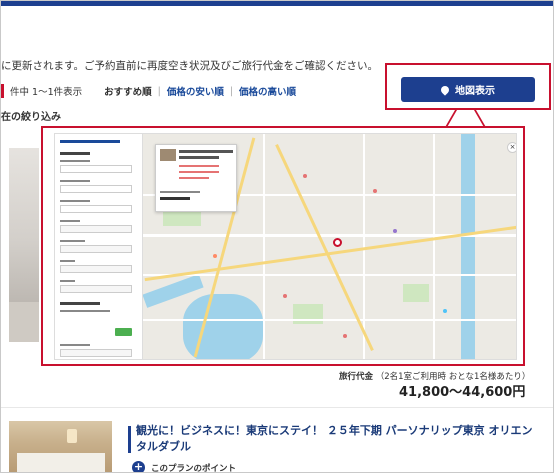  Describe the element at coordinates (138, 466) in the screenshot. I see `plus-icon: +` at that location.